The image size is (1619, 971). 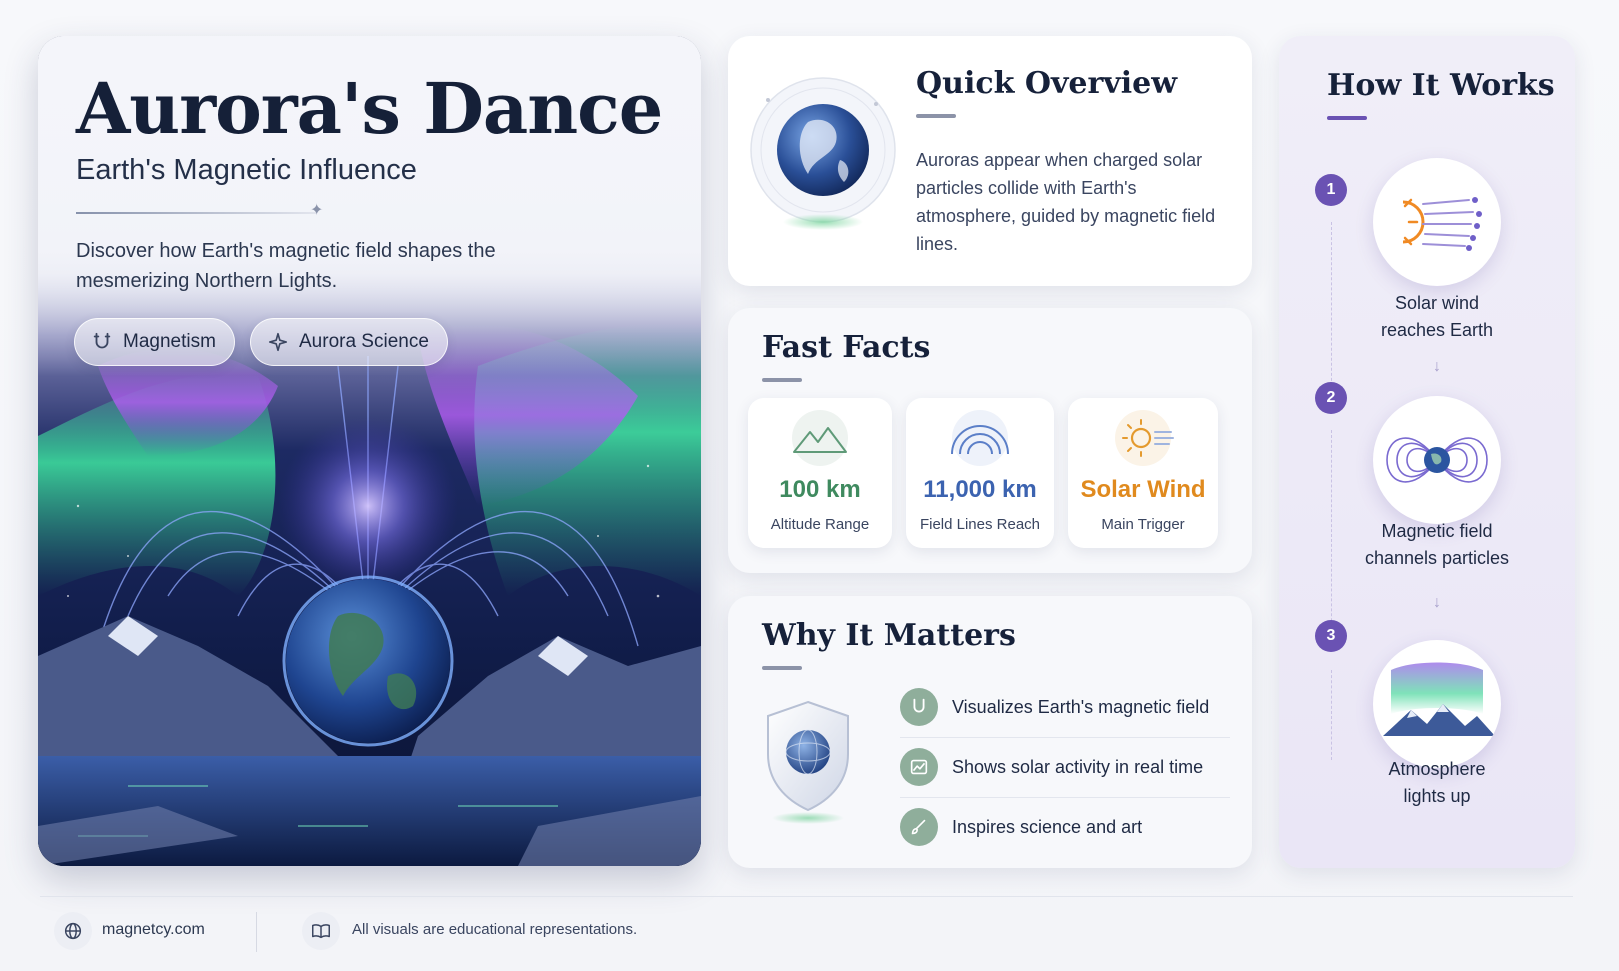 What do you see at coordinates (1439, 699) in the screenshot?
I see `aurora-mountain-icon` at bounding box center [1439, 699].